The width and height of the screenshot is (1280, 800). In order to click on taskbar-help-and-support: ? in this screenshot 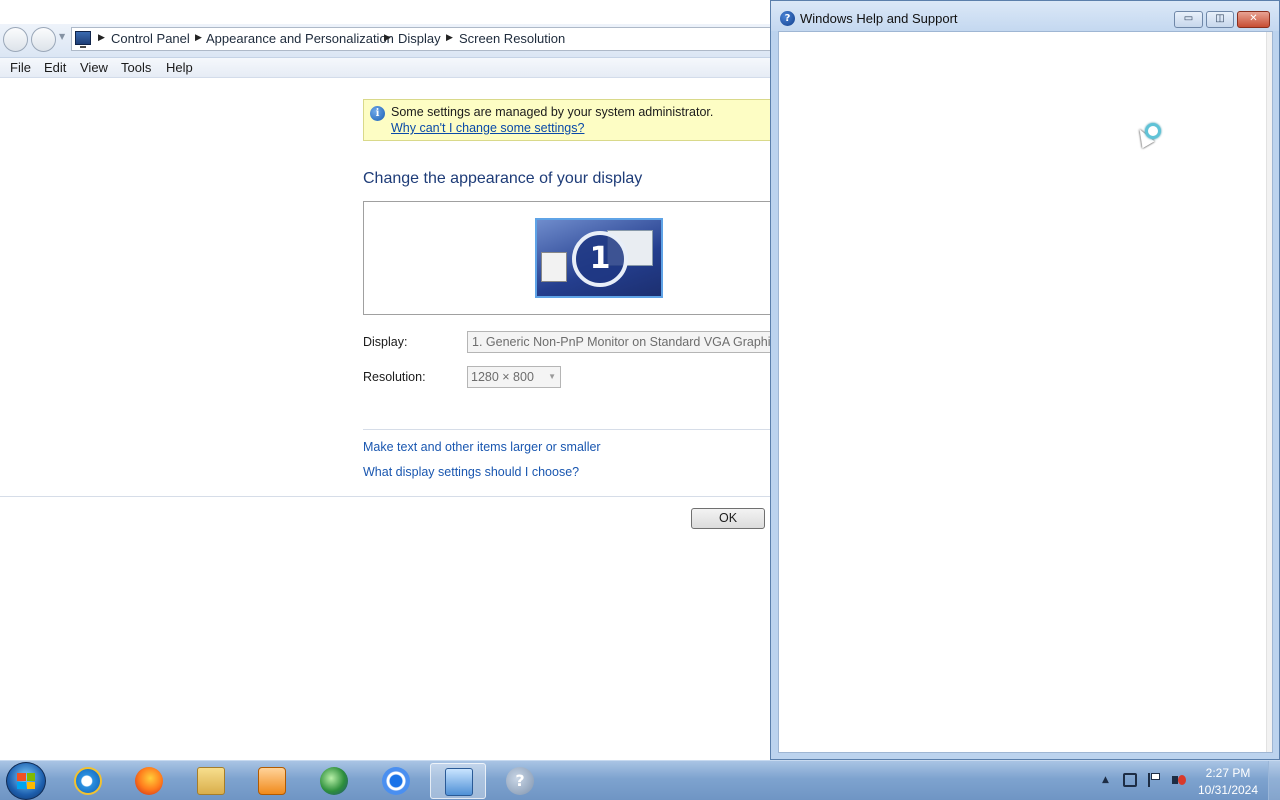, I will do `click(520, 781)`.